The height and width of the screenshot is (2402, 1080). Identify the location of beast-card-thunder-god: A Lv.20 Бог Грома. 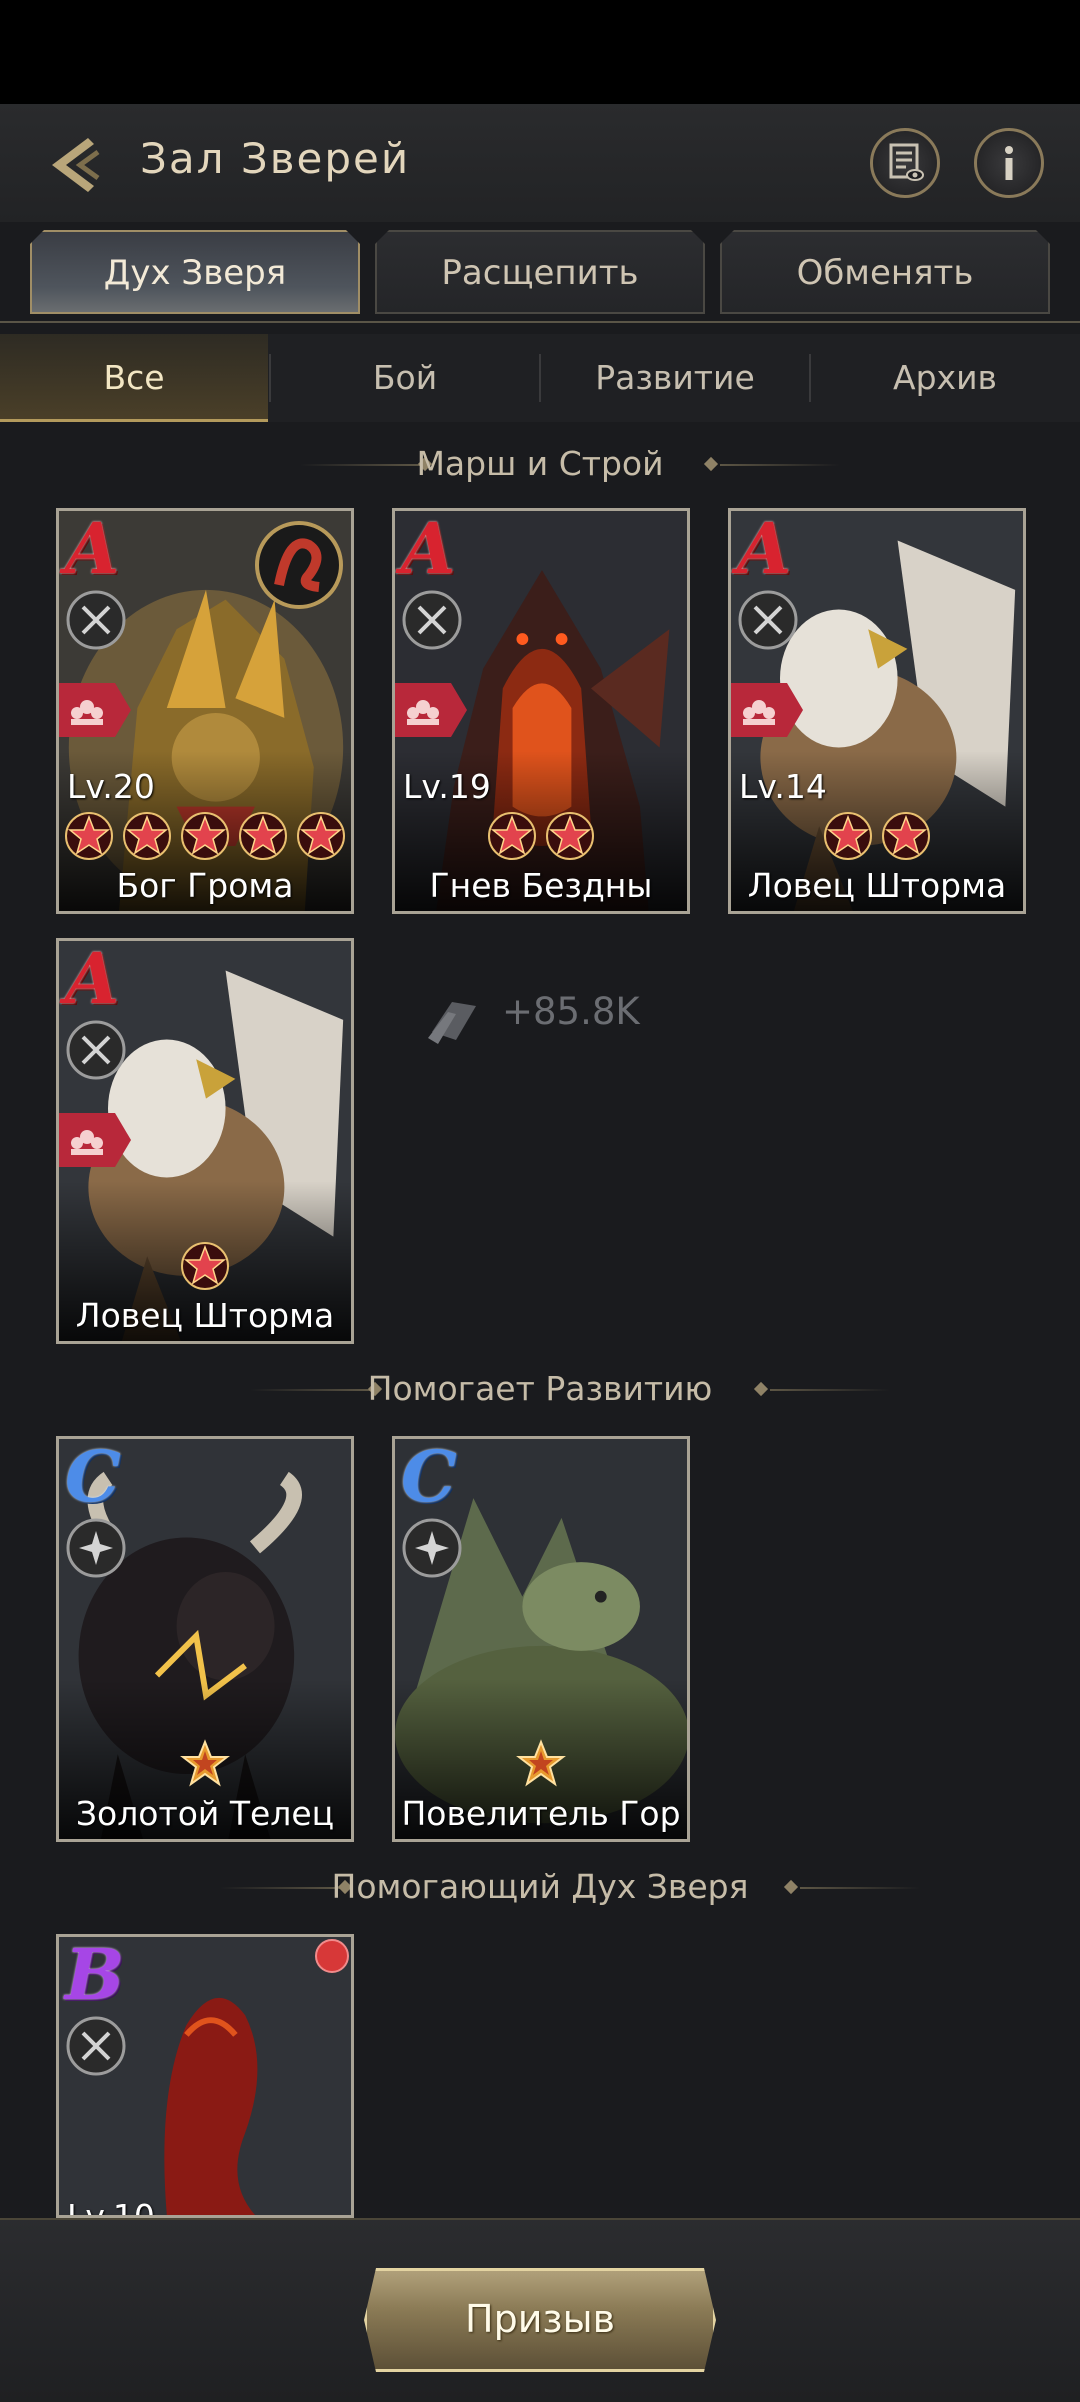
(205, 711).